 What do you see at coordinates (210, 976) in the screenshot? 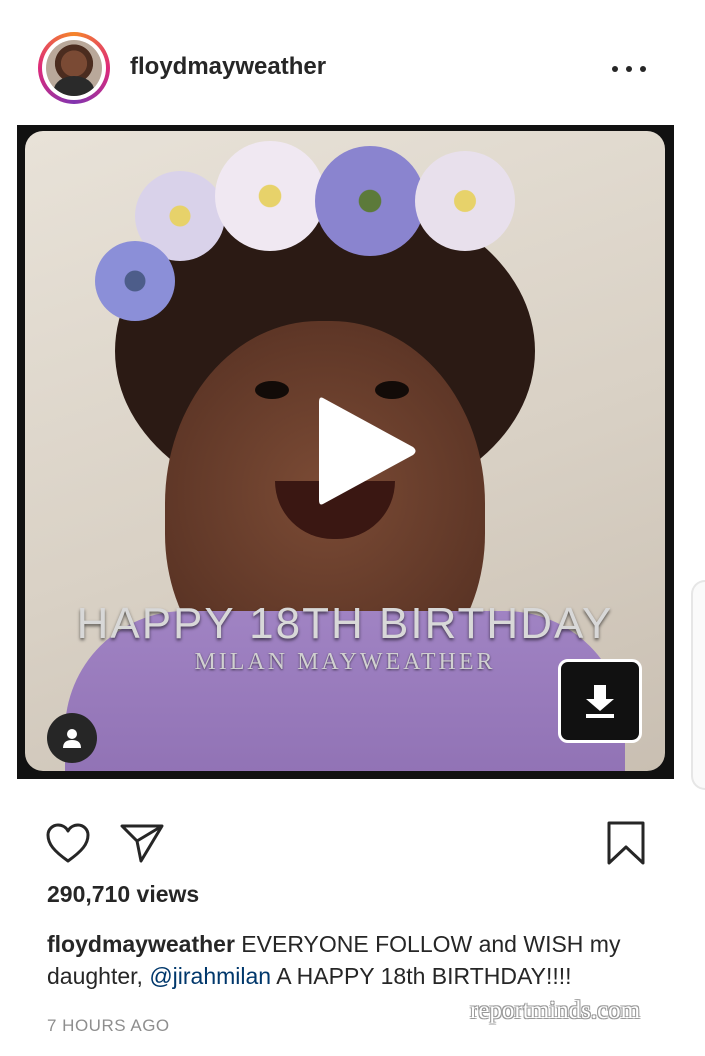
I see `caption-mention-link: @jirahmilan` at bounding box center [210, 976].